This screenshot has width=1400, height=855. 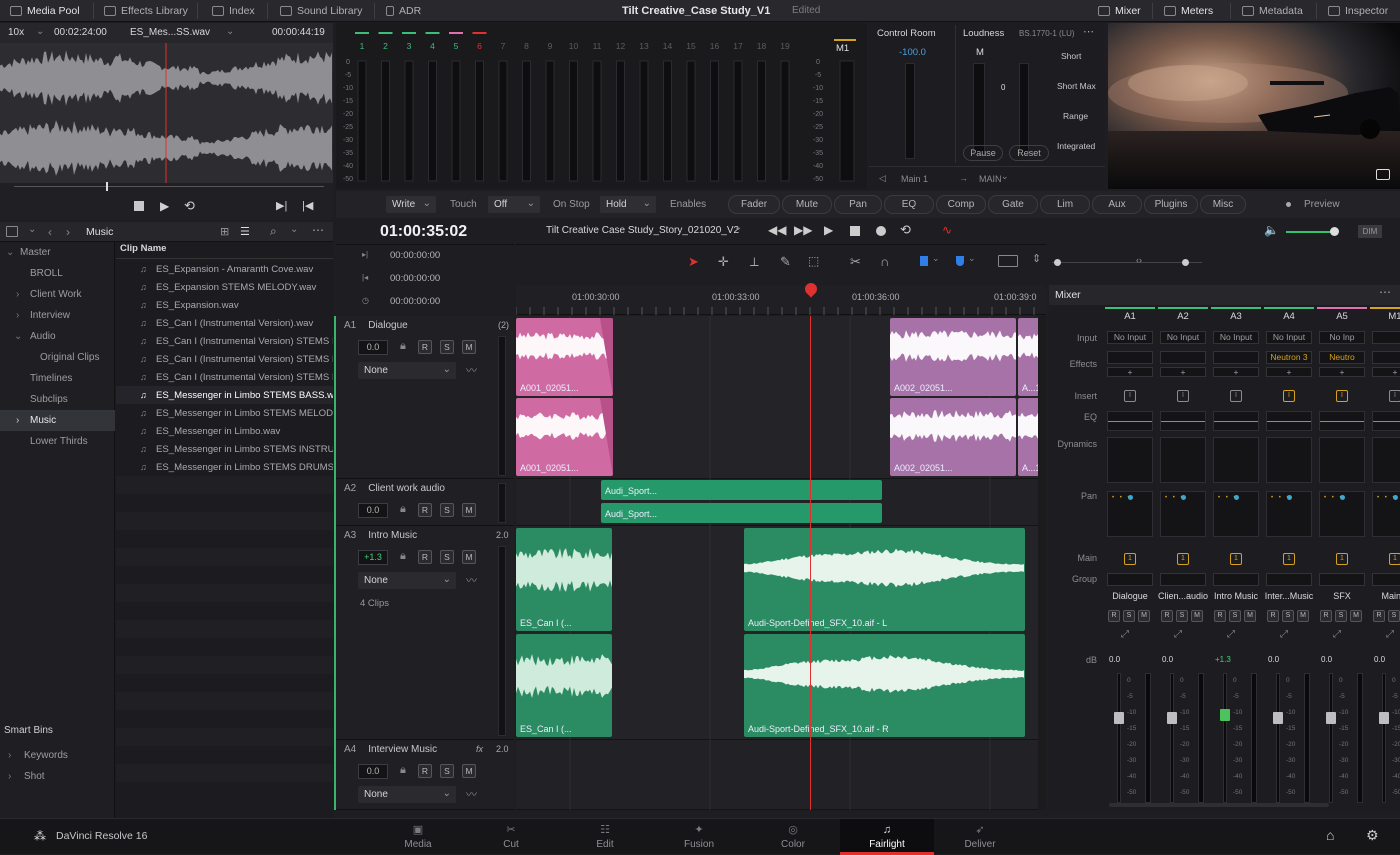 I want to click on flag-icon, so click(x=924, y=261).